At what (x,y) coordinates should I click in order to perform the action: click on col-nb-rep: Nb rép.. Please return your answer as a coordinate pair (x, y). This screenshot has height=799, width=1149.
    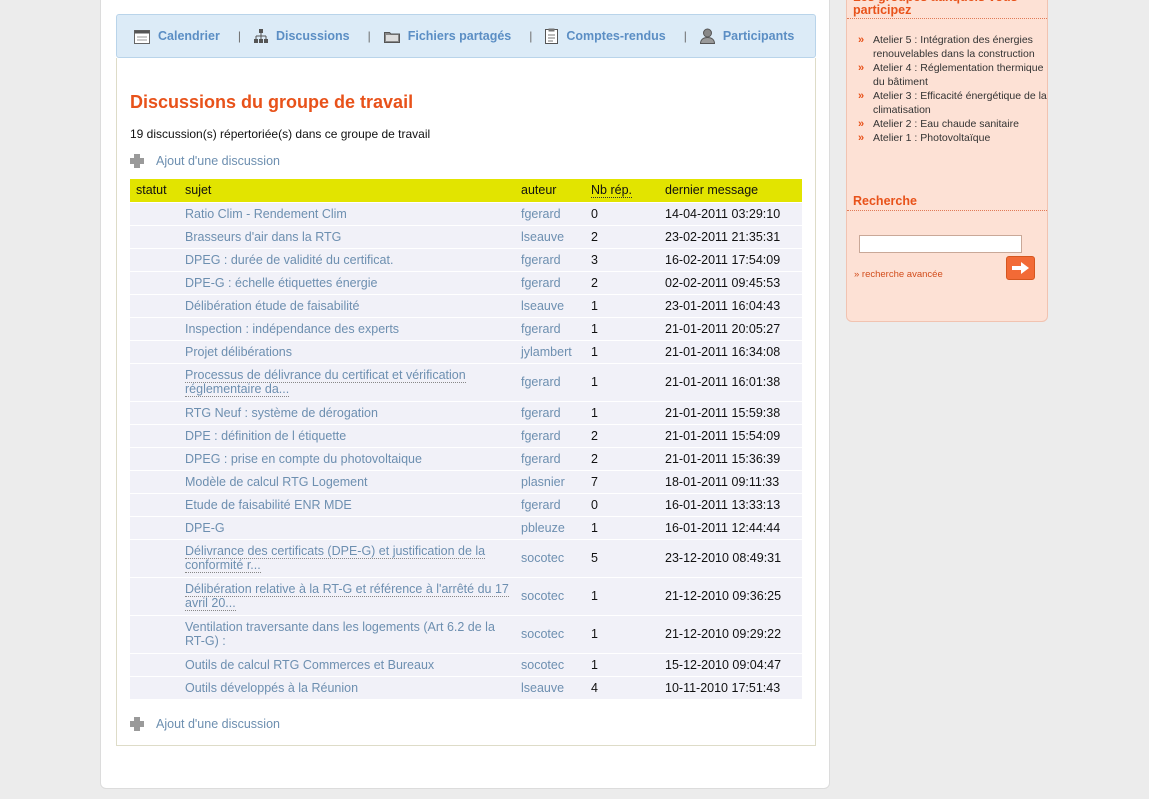
    Looking at the image, I should click on (622, 190).